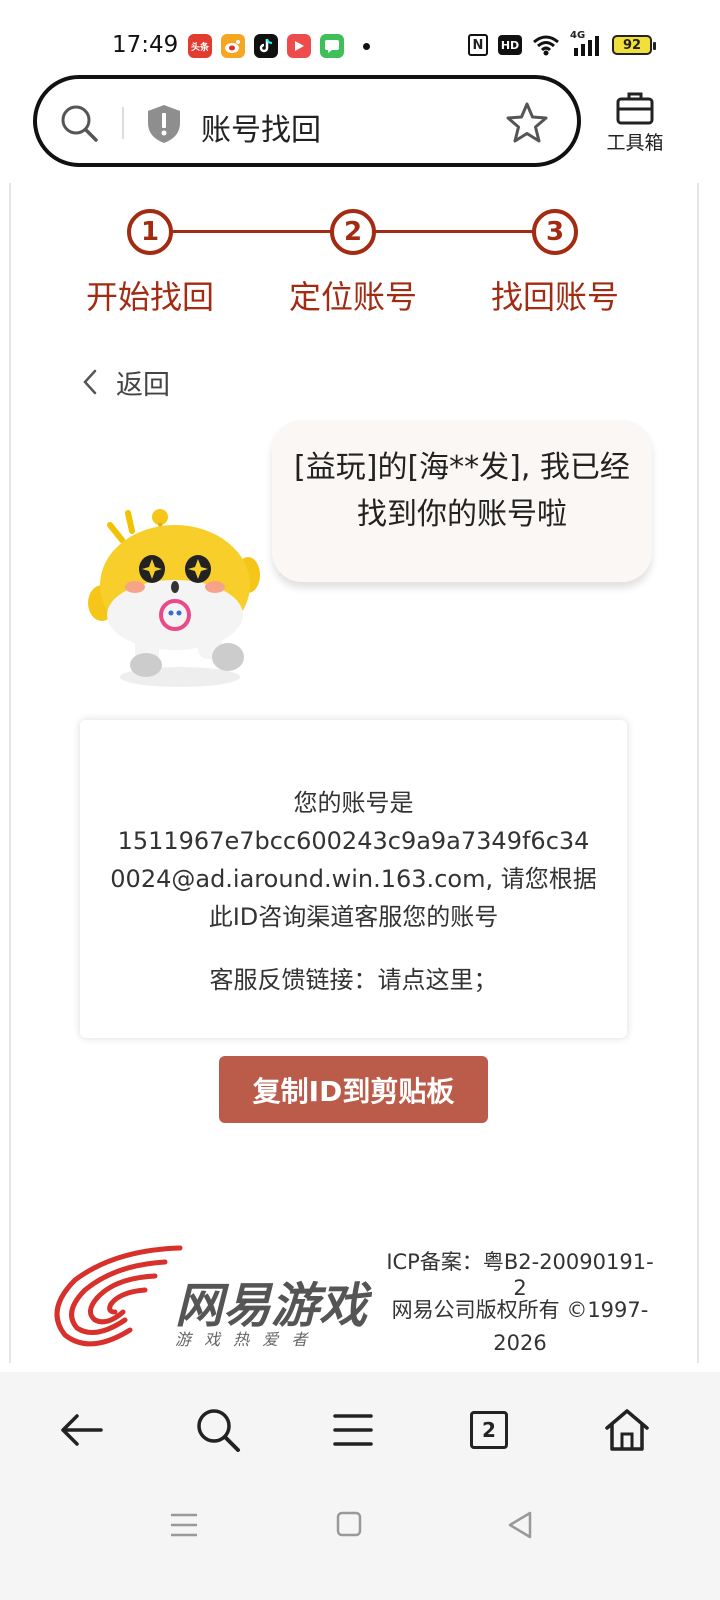 This screenshot has height=1600, width=720. What do you see at coordinates (366, 46) in the screenshot?
I see `notification-dot-icon` at bounding box center [366, 46].